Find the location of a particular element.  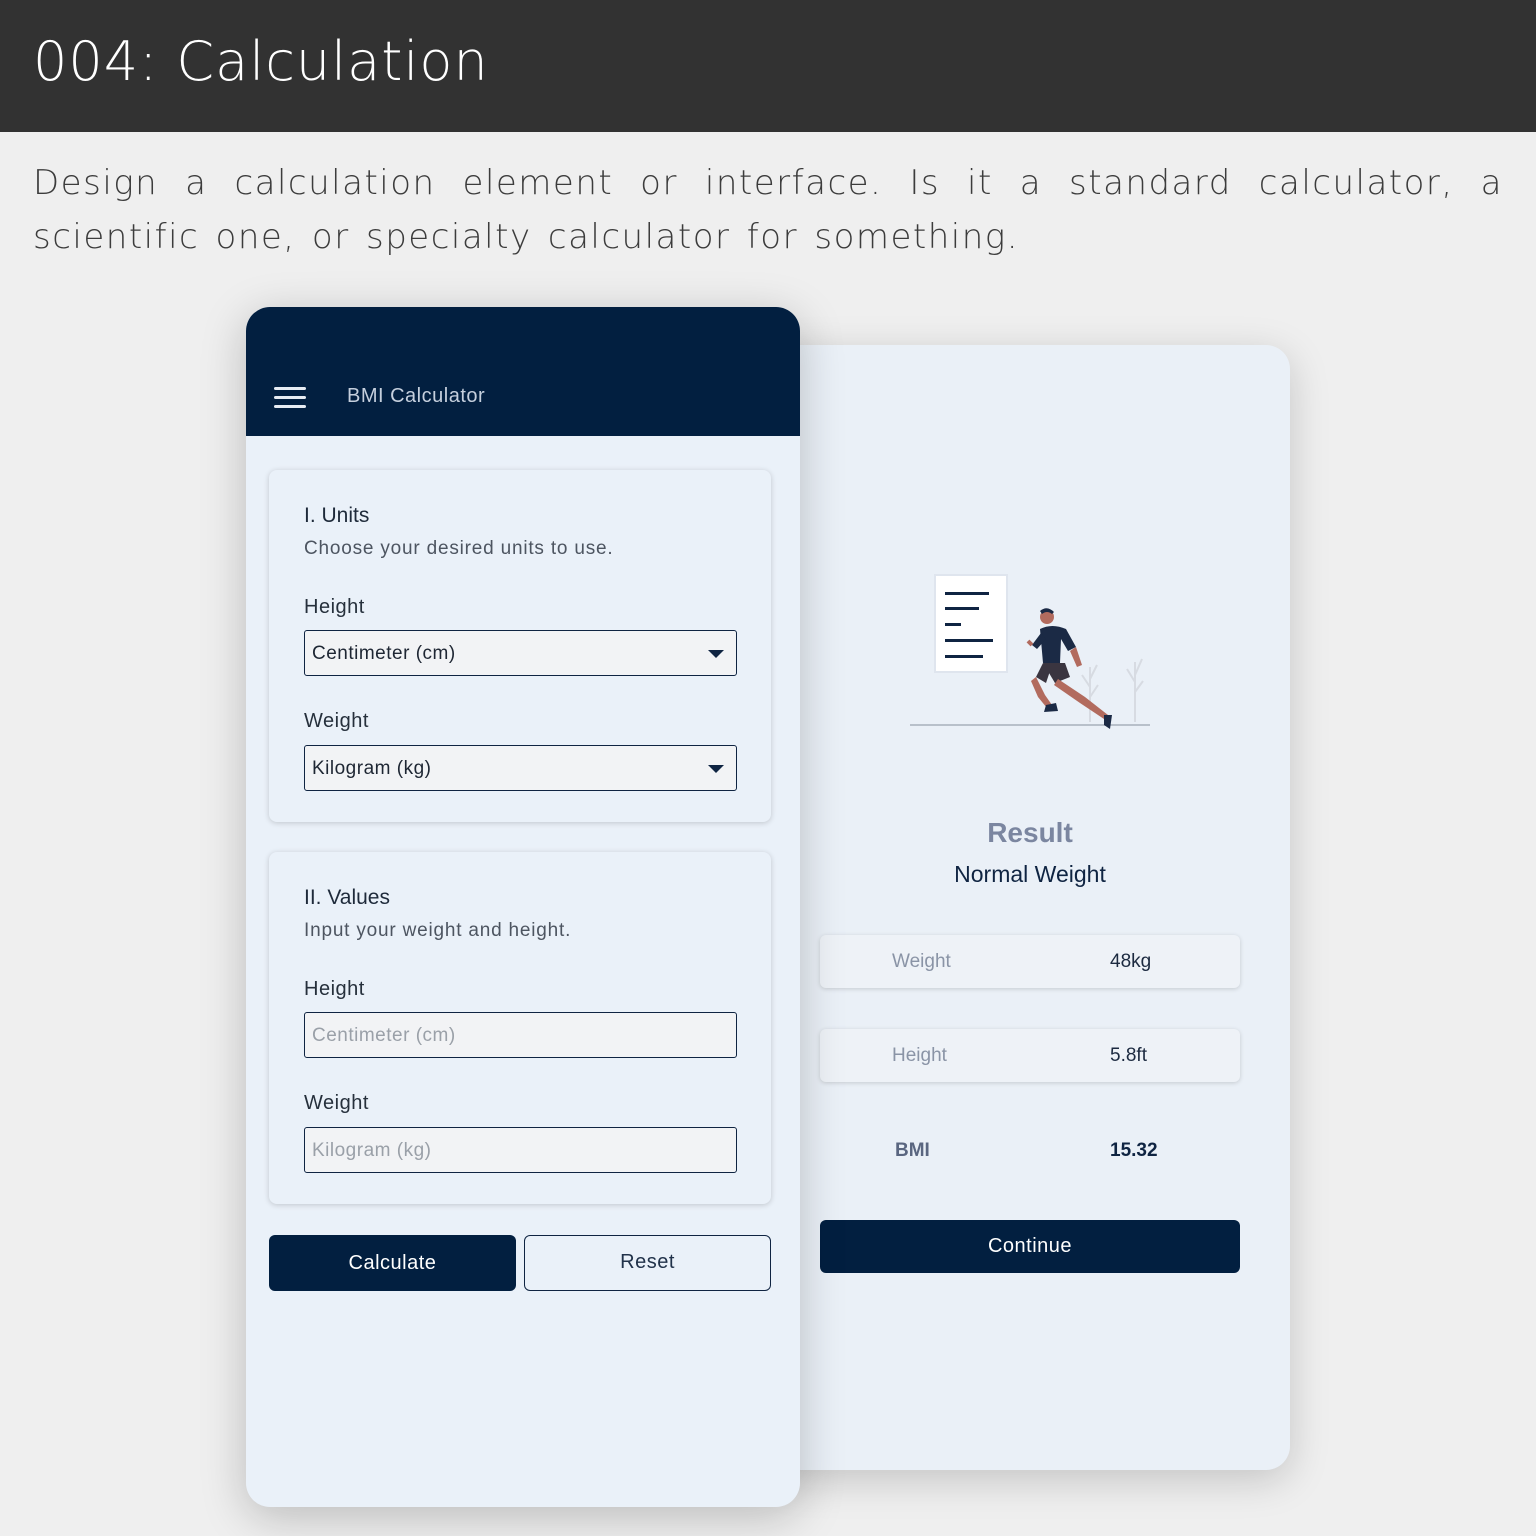

continue-button: Continue is located at coordinates (1030, 1246).